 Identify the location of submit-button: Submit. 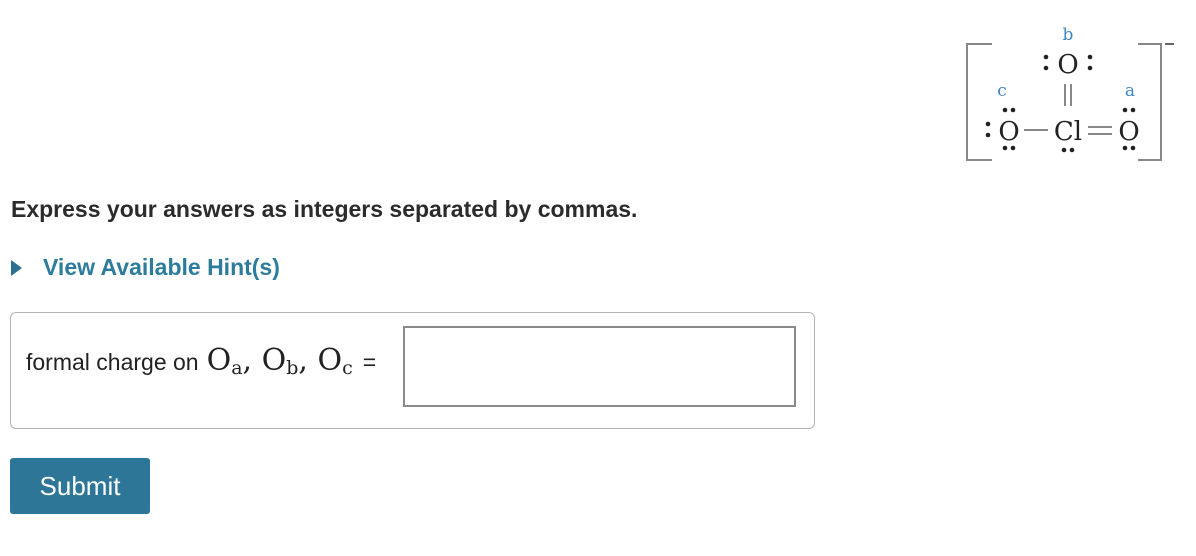
(80, 486).